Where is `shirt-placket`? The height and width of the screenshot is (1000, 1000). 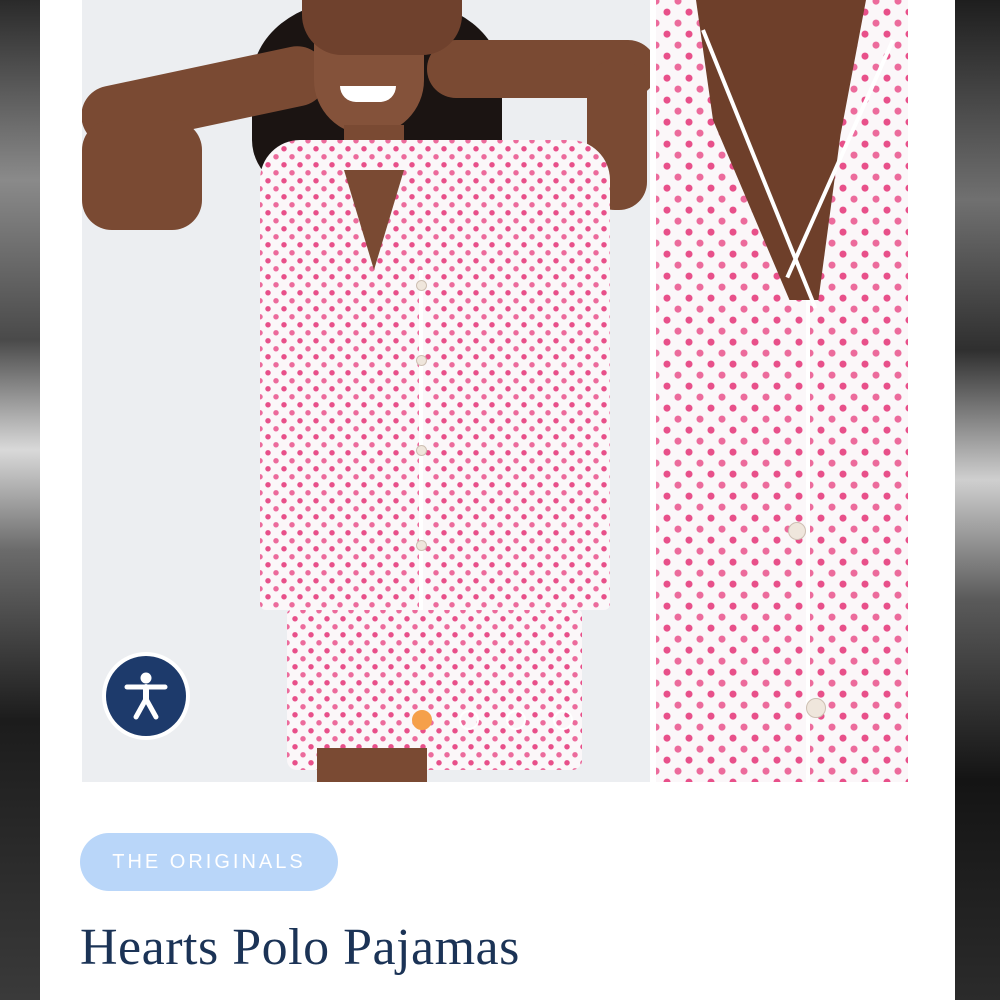 shirt-placket is located at coordinates (421, 440).